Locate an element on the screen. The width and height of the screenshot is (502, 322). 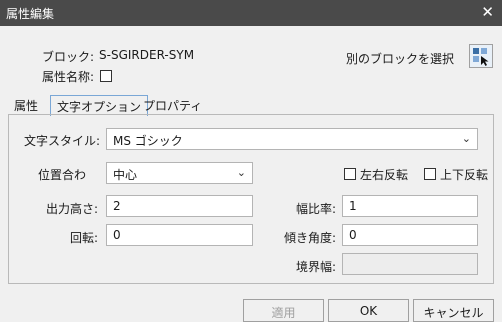
height-input: 2 is located at coordinates (179, 206).